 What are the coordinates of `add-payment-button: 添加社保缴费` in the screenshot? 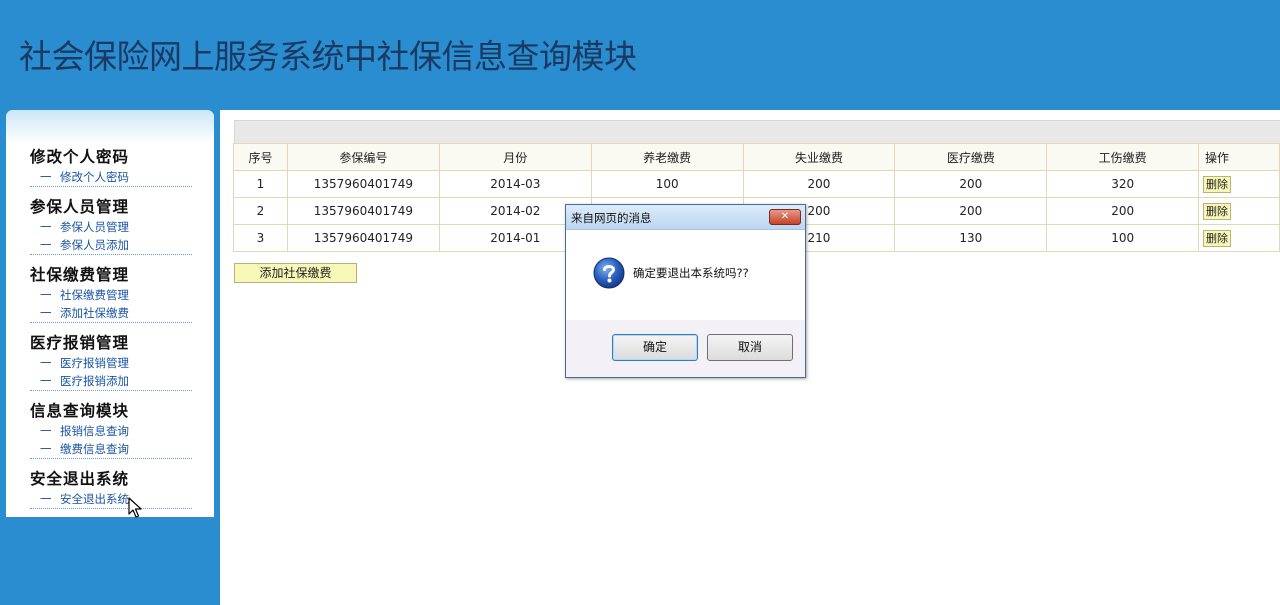 It's located at (295, 273).